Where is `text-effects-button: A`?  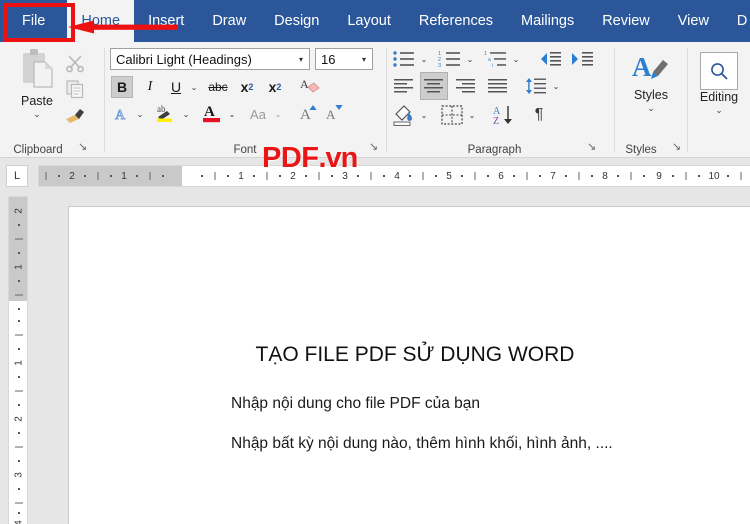
text-effects-button: A is located at coordinates (122, 114).